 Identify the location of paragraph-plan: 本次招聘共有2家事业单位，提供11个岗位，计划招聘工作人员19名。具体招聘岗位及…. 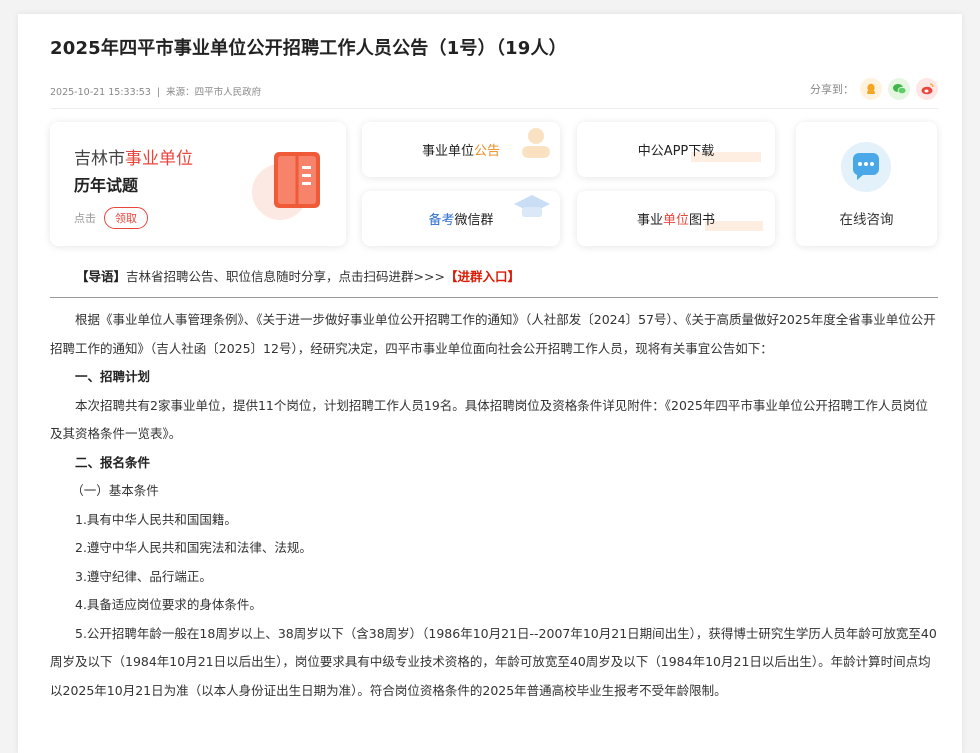
(489, 419).